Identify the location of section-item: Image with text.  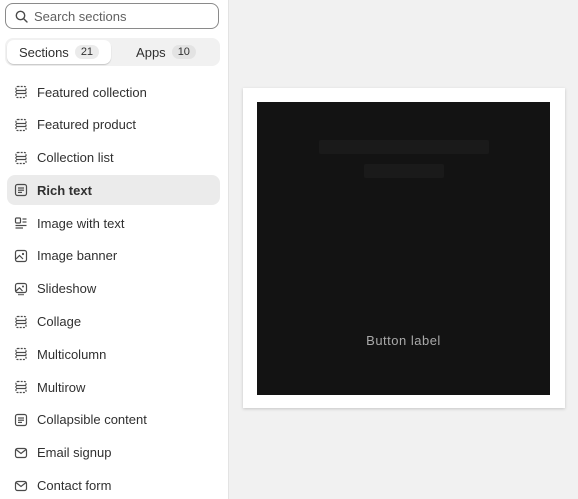
(113, 223).